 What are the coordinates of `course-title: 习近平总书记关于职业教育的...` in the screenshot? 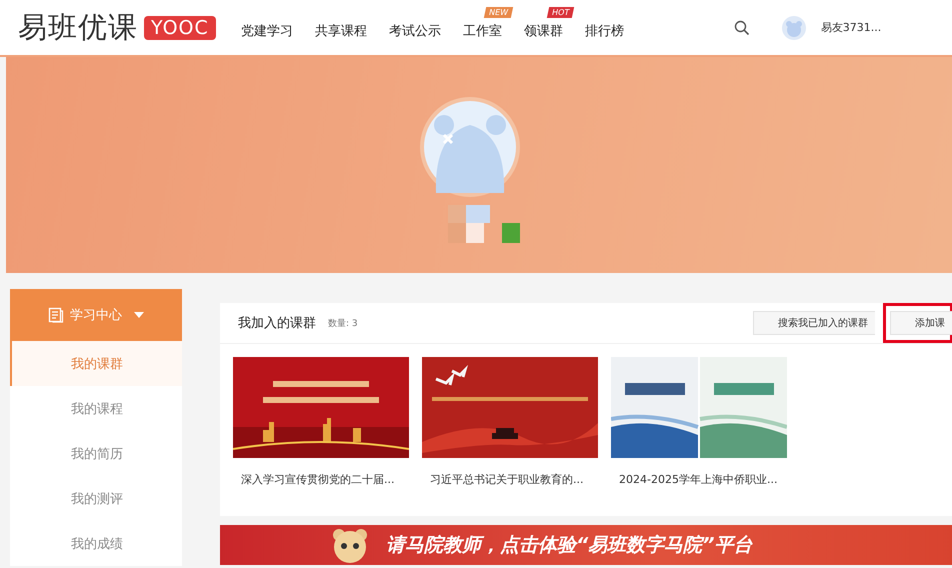 It's located at (510, 479).